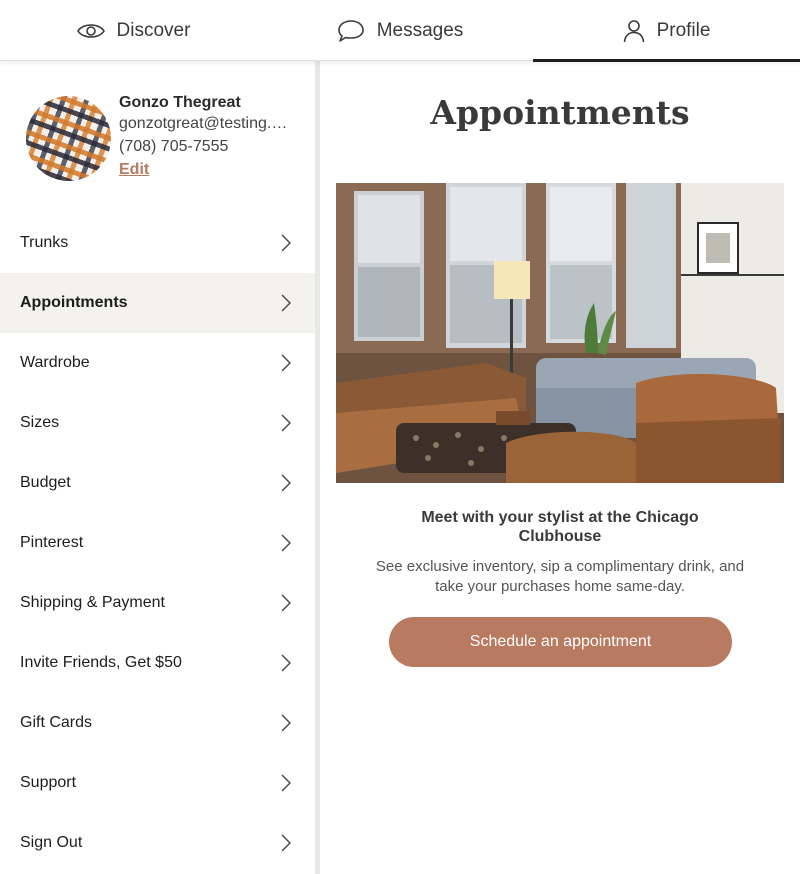 The width and height of the screenshot is (800, 874). What do you see at coordinates (90, 31) in the screenshot?
I see `eye-icon` at bounding box center [90, 31].